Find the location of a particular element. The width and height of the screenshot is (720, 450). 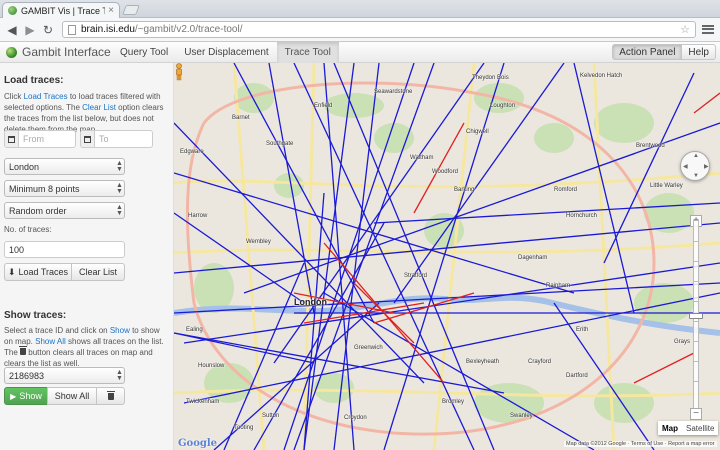

load-traces-link: Load Traces is located at coordinates (46, 96).